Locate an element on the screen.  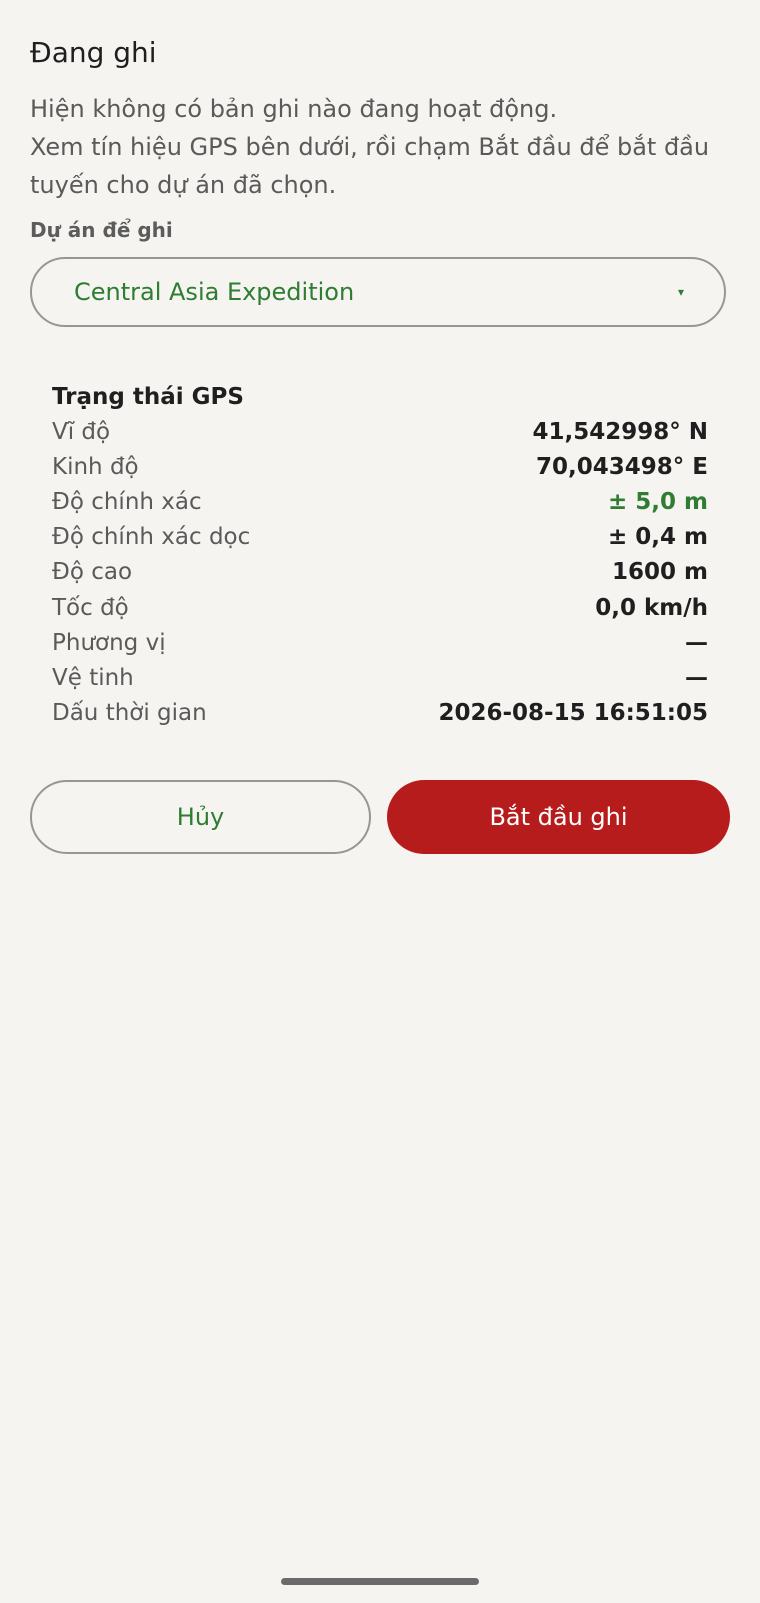
gps-row-label: Độ cao is located at coordinates (92, 572).